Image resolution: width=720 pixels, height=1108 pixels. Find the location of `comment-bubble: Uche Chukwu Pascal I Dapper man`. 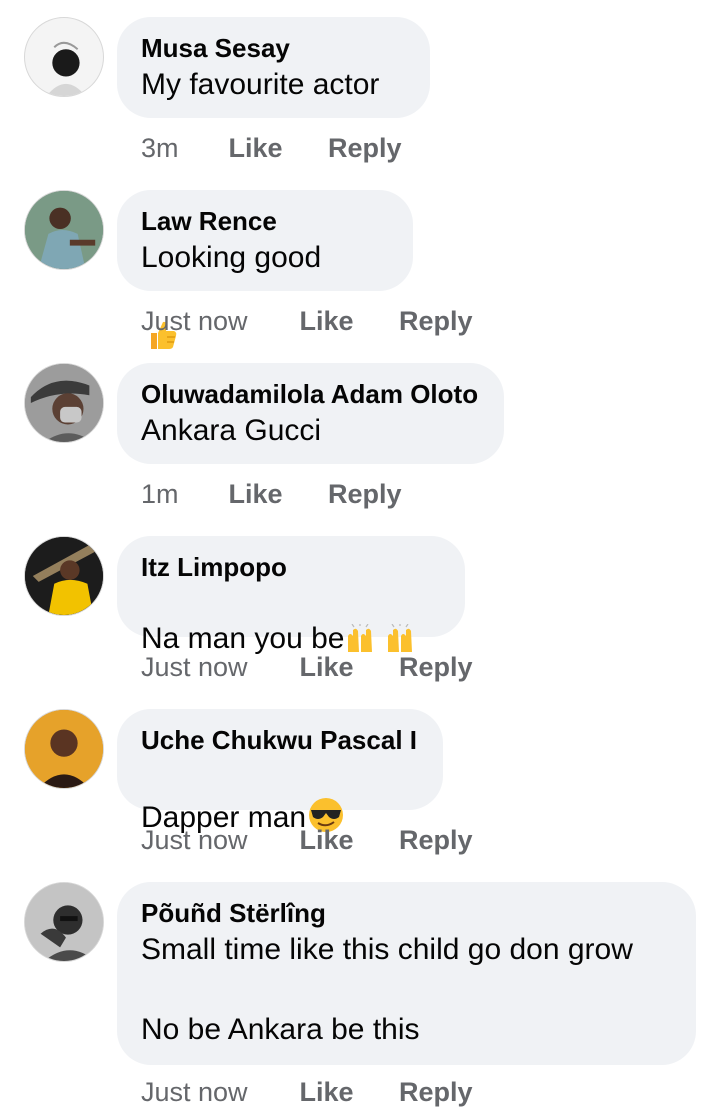

comment-bubble: Uche Chukwu Pascal I Dapper man is located at coordinates (280, 771).